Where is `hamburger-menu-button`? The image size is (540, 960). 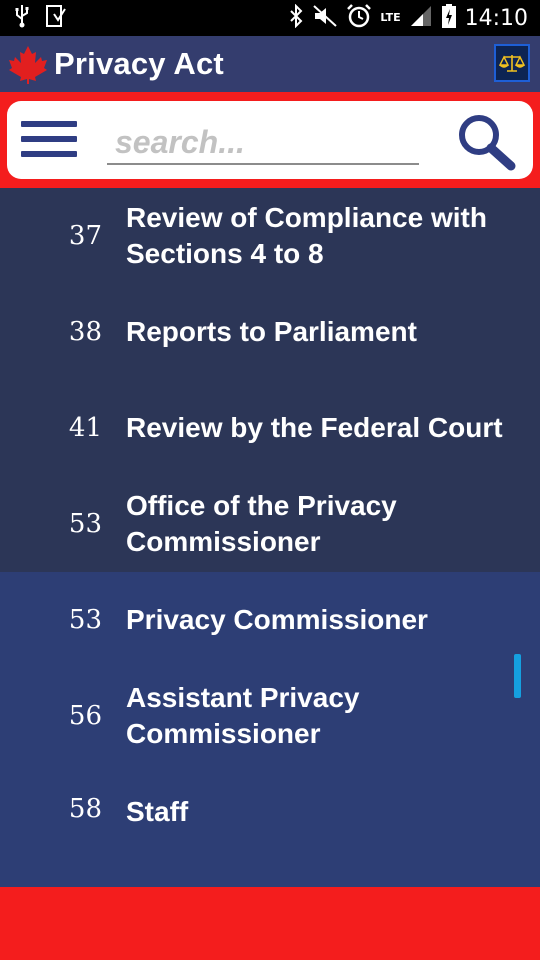
hamburger-menu-button is located at coordinates (49, 141).